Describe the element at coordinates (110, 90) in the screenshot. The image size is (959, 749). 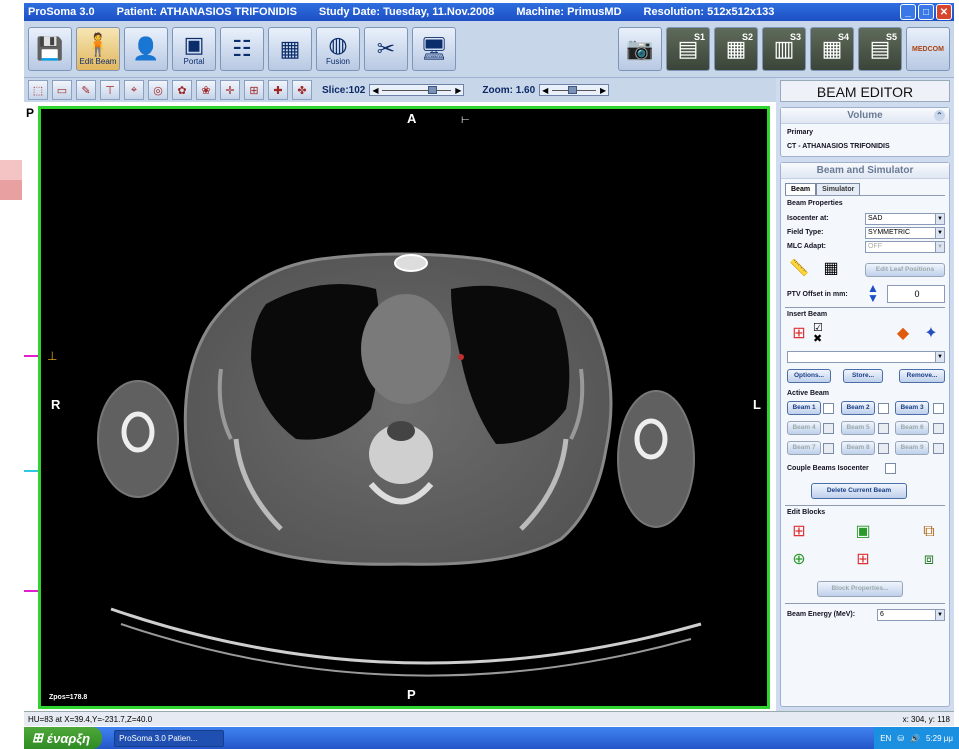
I see `ruler-tool-icon: ⊤` at that location.